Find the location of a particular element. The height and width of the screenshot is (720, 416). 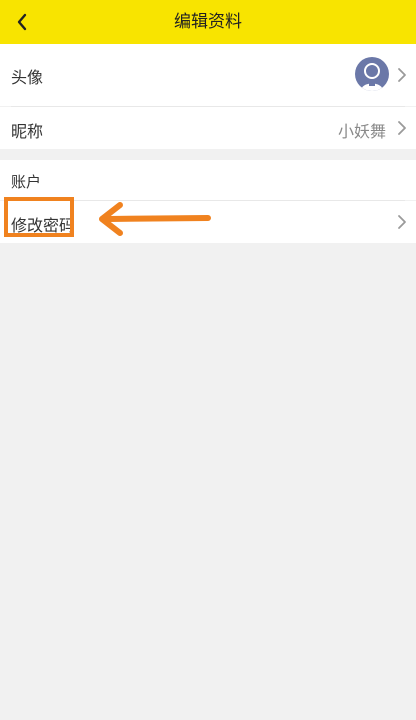

account-section-title: 账户 is located at coordinates (26, 182).